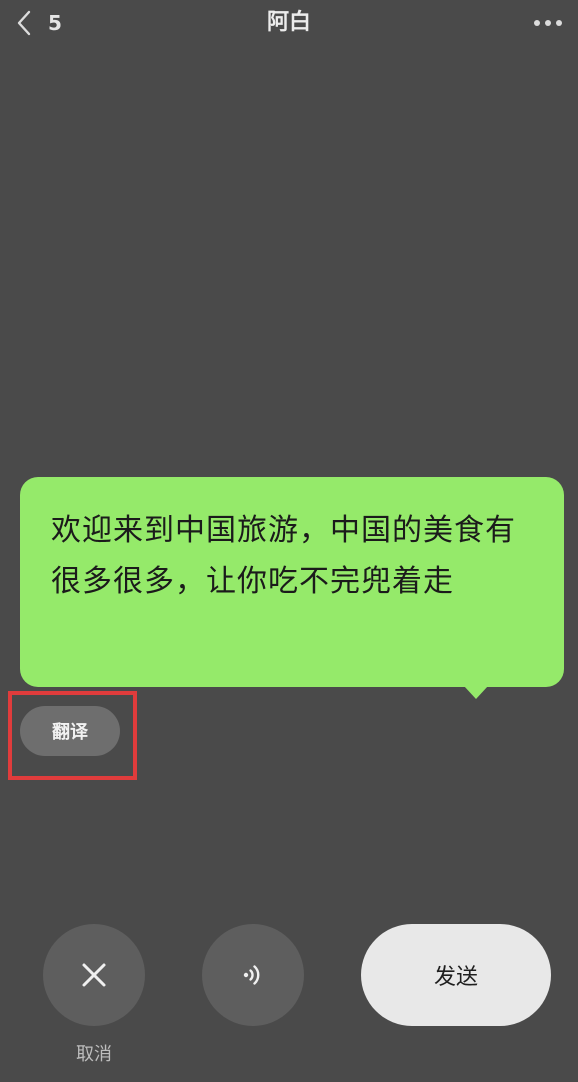 This screenshot has height=1082, width=578. What do you see at coordinates (94, 1054) in the screenshot?
I see `cancel-label: 取消` at bounding box center [94, 1054].